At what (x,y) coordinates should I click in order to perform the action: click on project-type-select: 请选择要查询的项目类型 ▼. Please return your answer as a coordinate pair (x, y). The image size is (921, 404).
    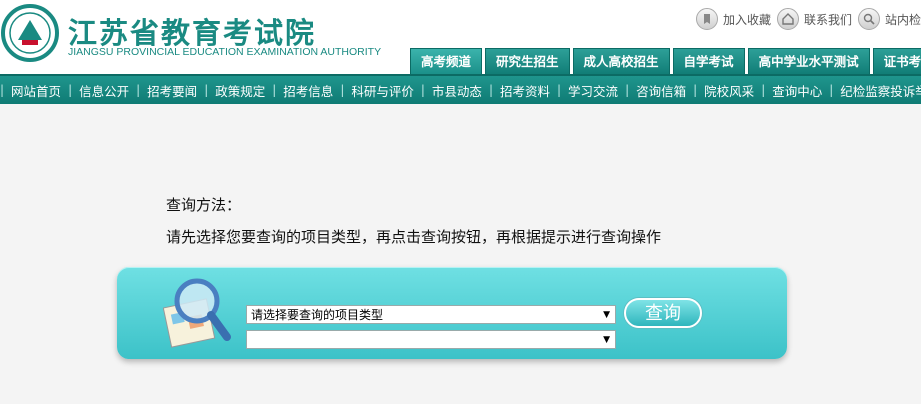
    Looking at the image, I should click on (431, 314).